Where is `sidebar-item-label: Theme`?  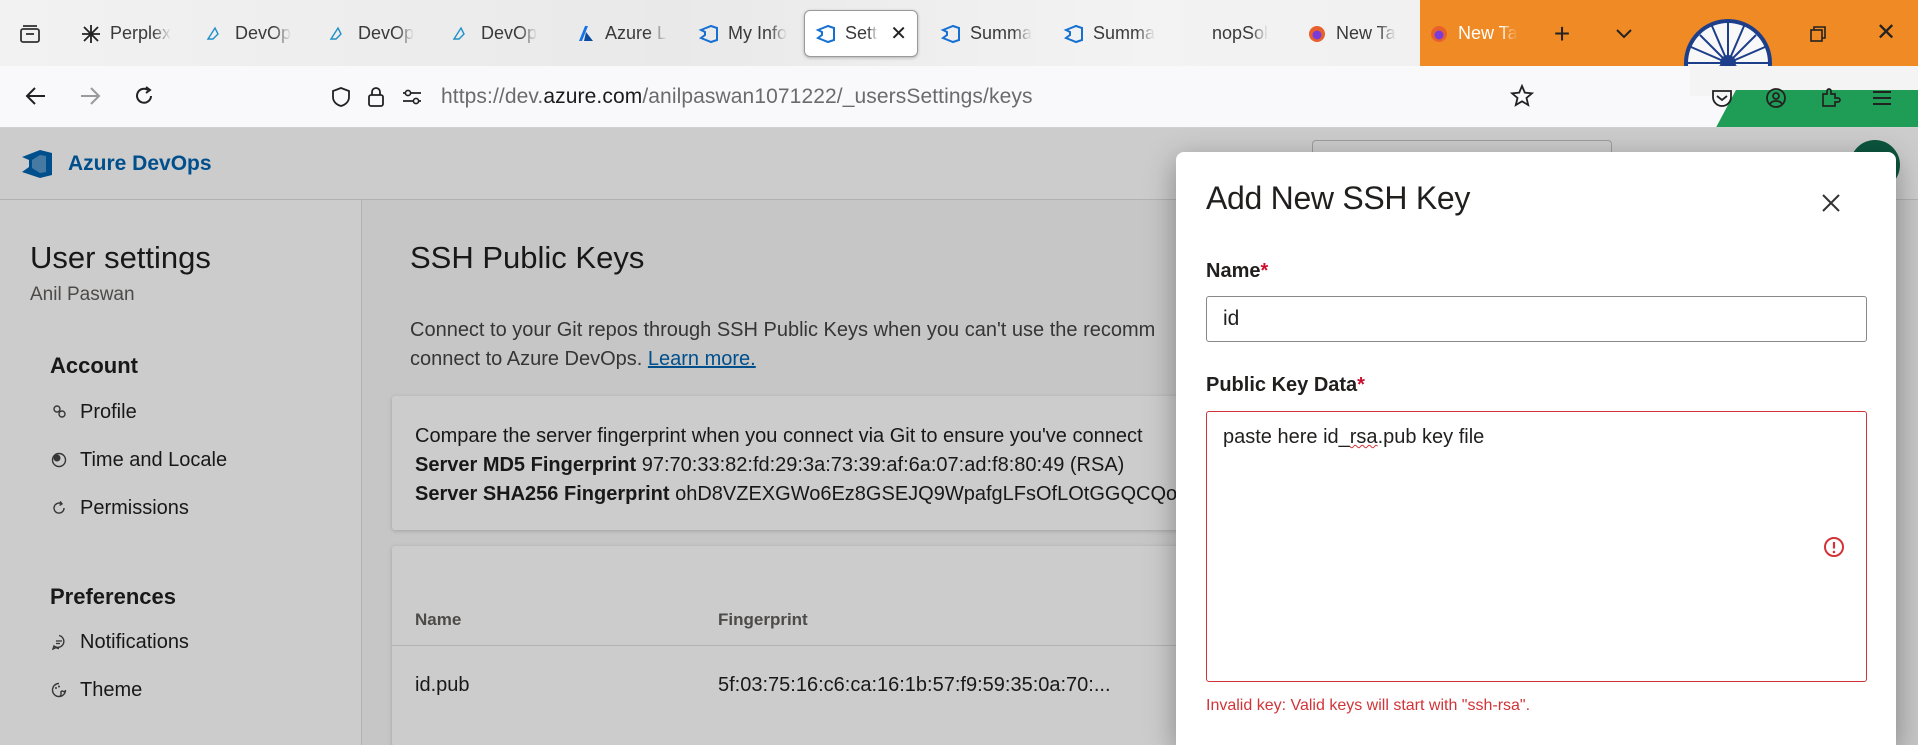
sidebar-item-label: Theme is located at coordinates (111, 689).